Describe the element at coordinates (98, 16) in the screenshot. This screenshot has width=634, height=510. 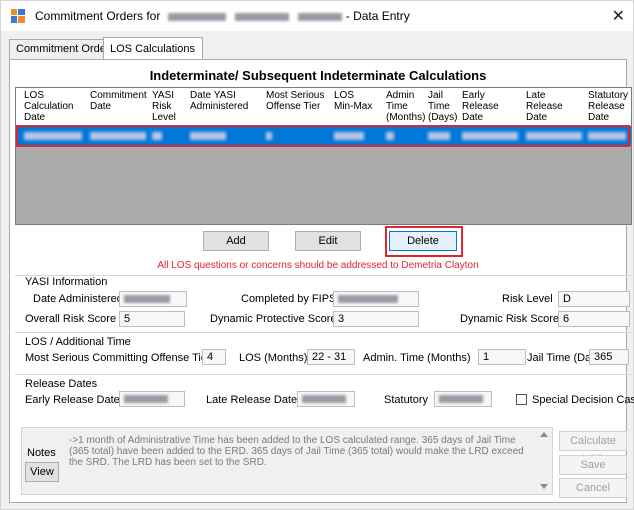
I see `window-title-prefix: Commitment Orders for` at that location.